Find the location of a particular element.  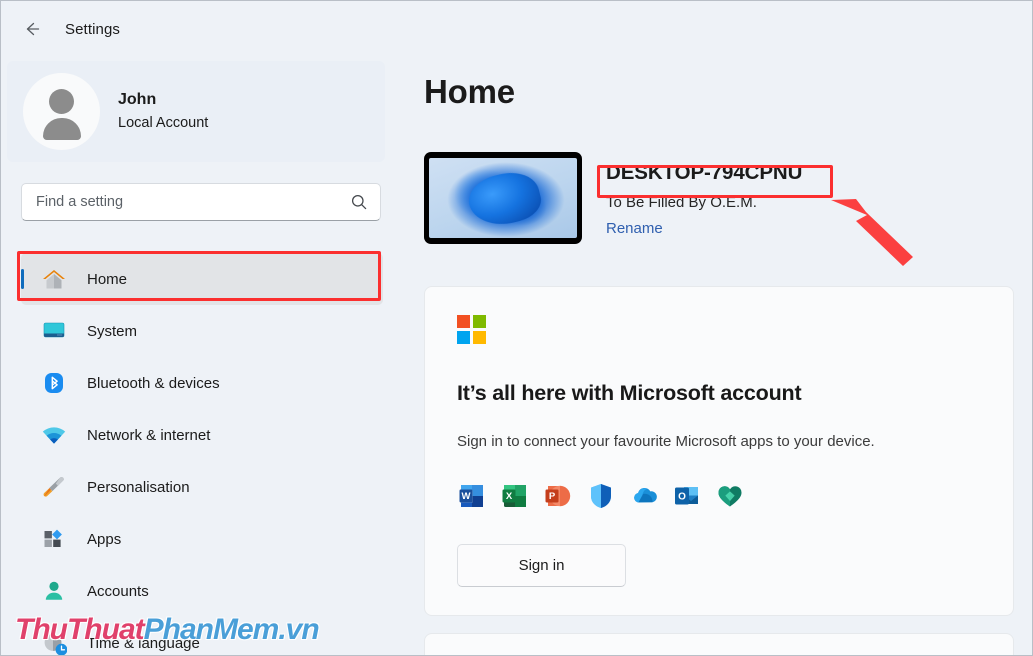

back-button is located at coordinates (32, 29).